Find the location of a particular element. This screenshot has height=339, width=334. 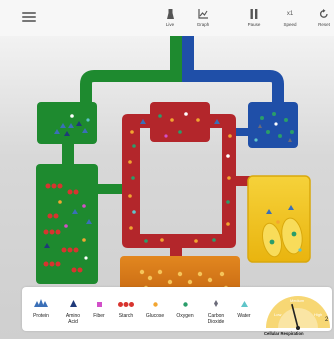

legend-label: Glucose is located at coordinates (155, 316).